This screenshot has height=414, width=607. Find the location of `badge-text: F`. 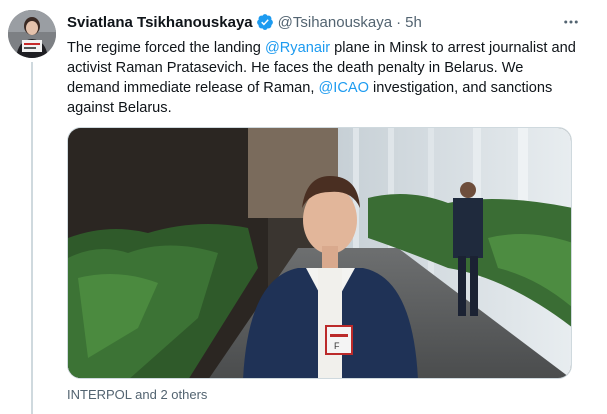

badge-text: F is located at coordinates (337, 346).